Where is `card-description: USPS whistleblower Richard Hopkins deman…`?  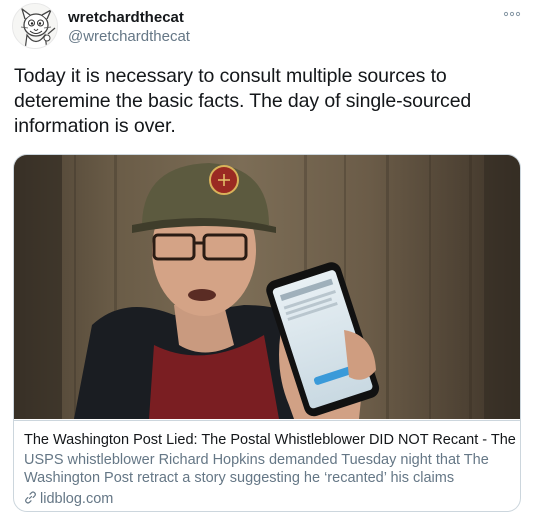 card-description: USPS whistleblower Richard Hopkins deman… is located at coordinates (256, 469).